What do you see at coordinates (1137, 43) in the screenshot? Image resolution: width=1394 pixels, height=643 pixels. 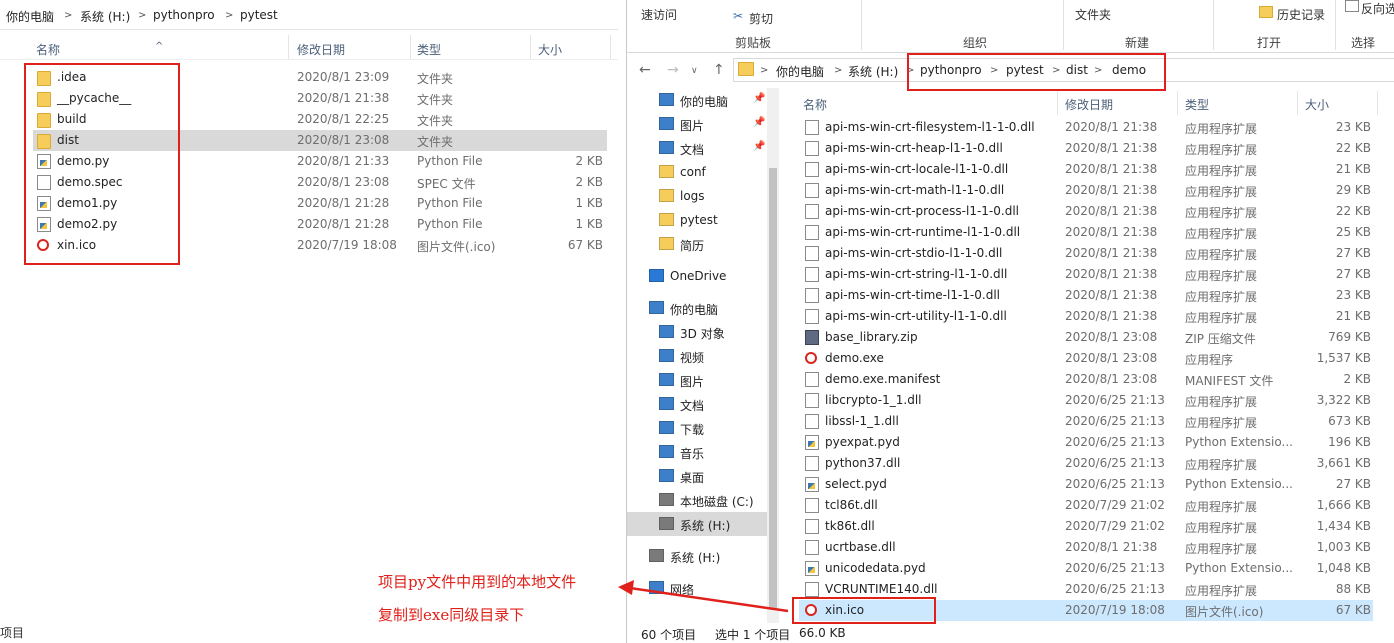 I see `new-group-label: 新建` at bounding box center [1137, 43].